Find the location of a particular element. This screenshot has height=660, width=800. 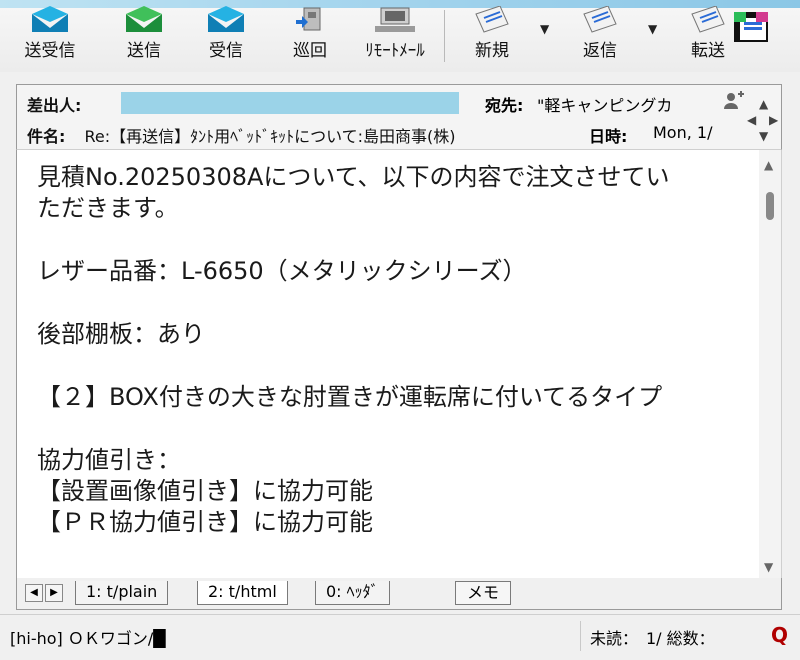

from-row: 差出人: is located at coordinates (54, 105).